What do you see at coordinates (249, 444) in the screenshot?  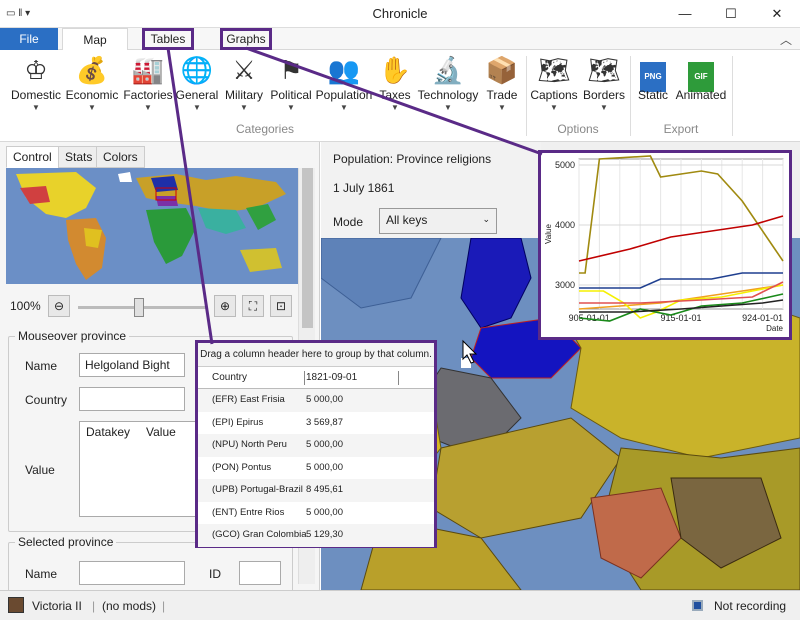 I see `country-cell: (NPU) North Peru` at bounding box center [249, 444].